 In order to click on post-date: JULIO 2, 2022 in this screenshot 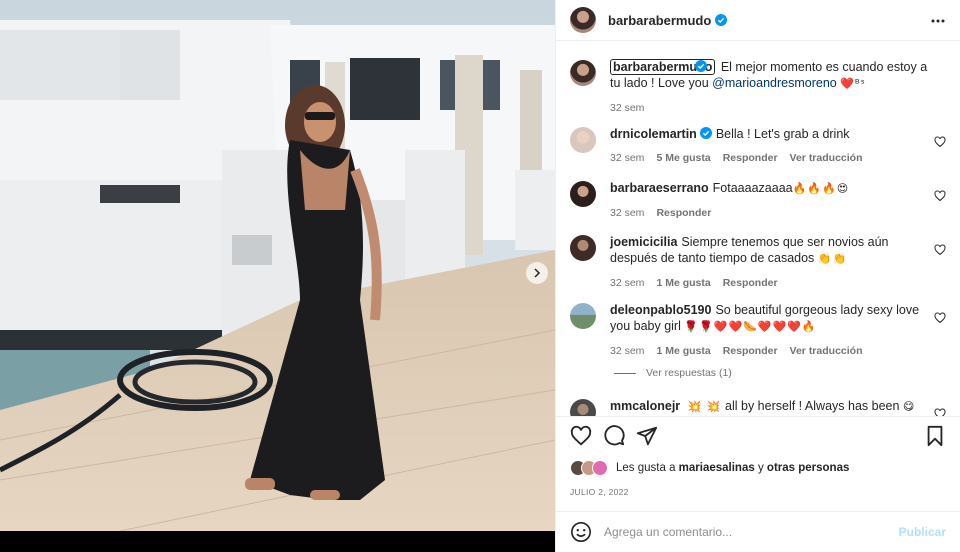, I will do `click(599, 492)`.